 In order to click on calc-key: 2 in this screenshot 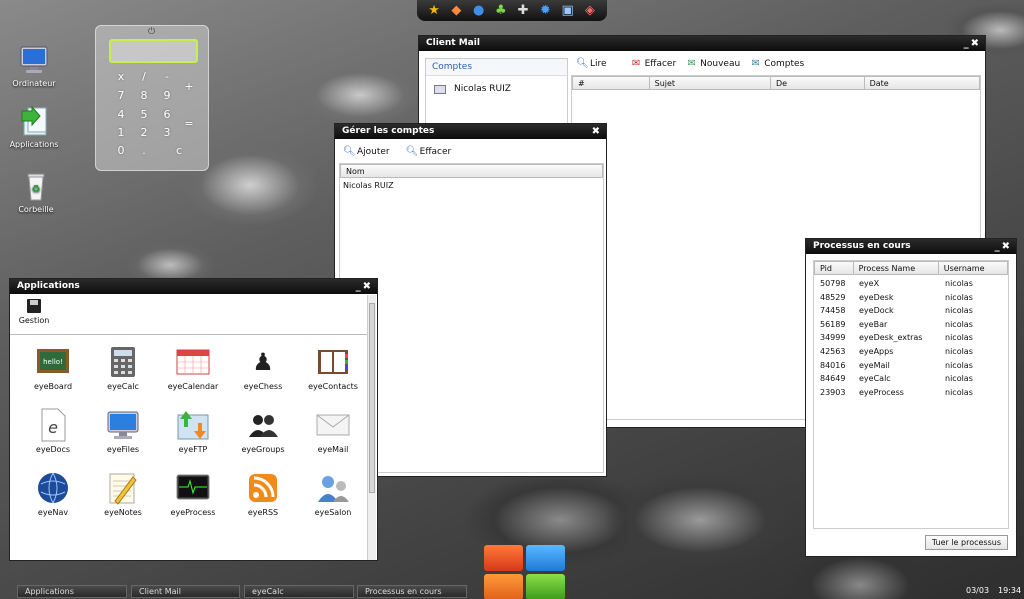, I will do `click(144, 132)`.